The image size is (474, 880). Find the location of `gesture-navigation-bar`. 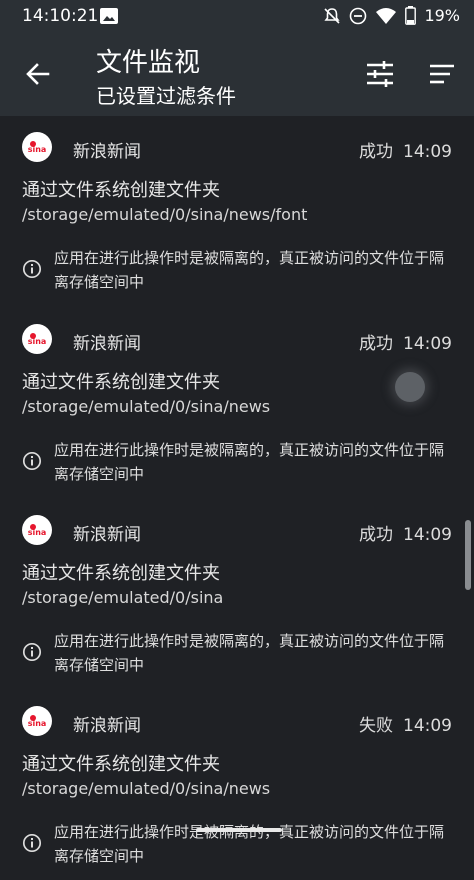

gesture-navigation-bar is located at coordinates (239, 830).